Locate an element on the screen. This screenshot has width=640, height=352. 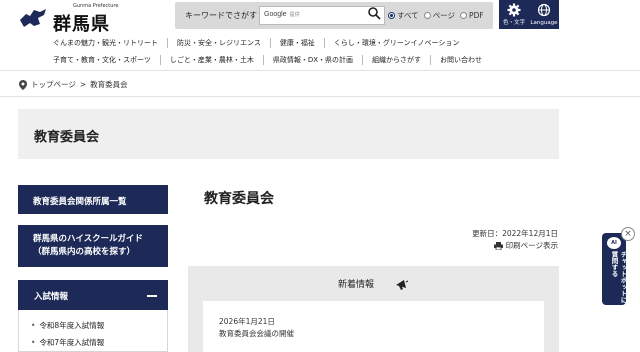
site-logo: Gunma Prefecture 群馬県 is located at coordinates (74, 19).